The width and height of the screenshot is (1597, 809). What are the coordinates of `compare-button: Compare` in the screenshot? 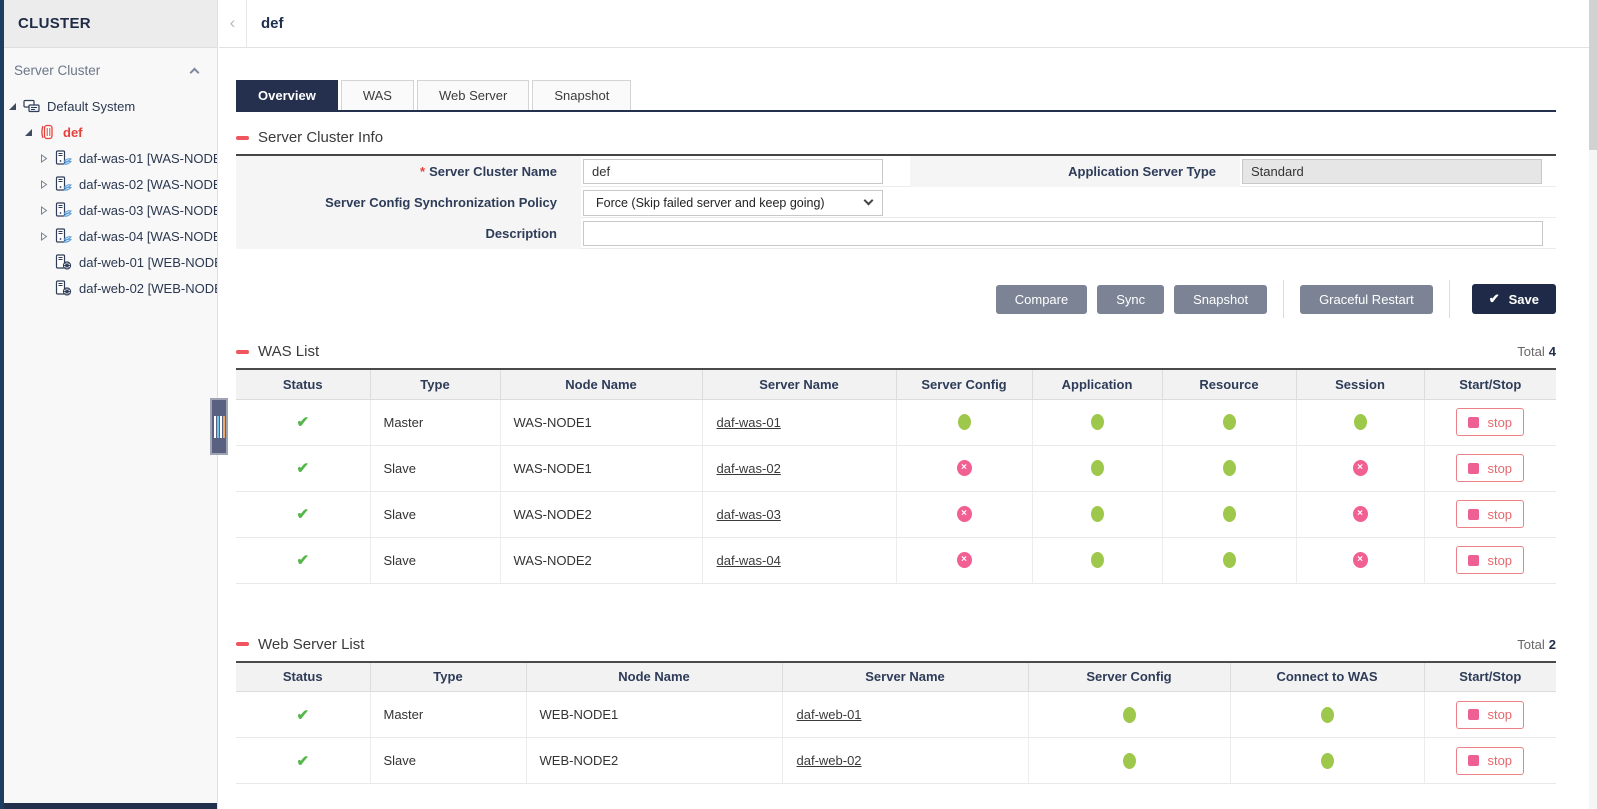 It's located at (1041, 299).